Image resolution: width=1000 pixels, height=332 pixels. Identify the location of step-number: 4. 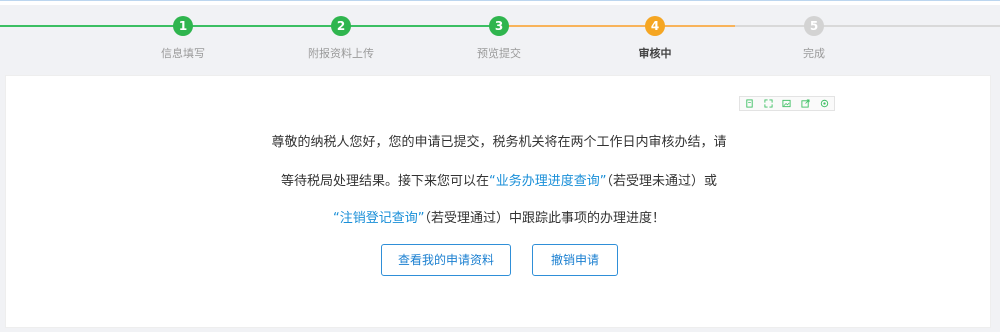
(655, 26).